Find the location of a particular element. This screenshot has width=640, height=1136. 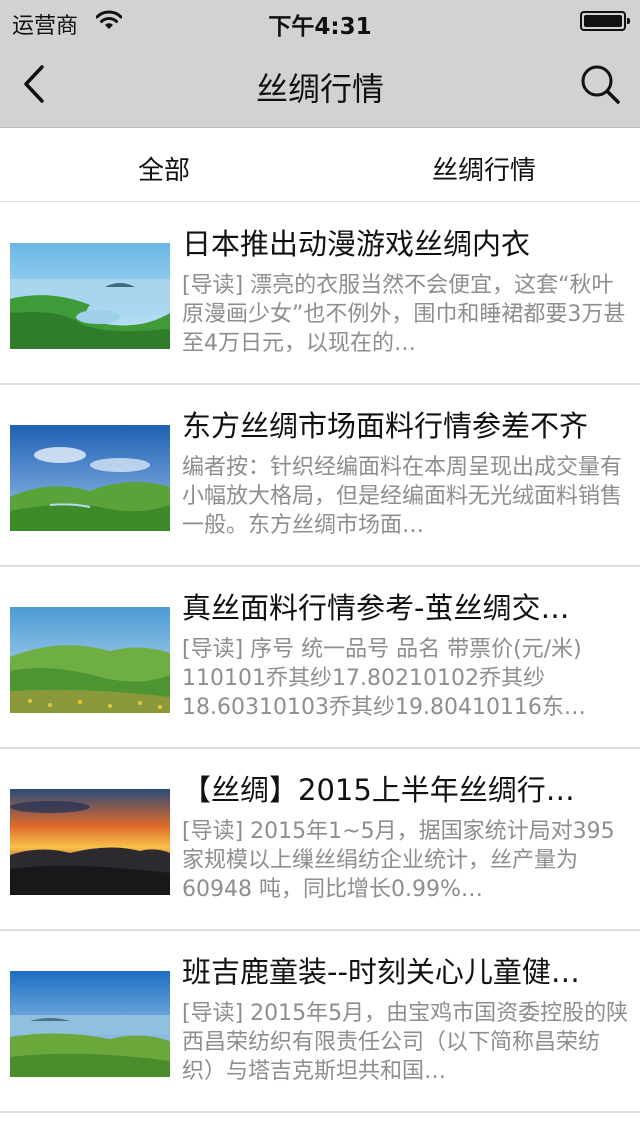

page-title: 丝绸行情 is located at coordinates (319, 89).